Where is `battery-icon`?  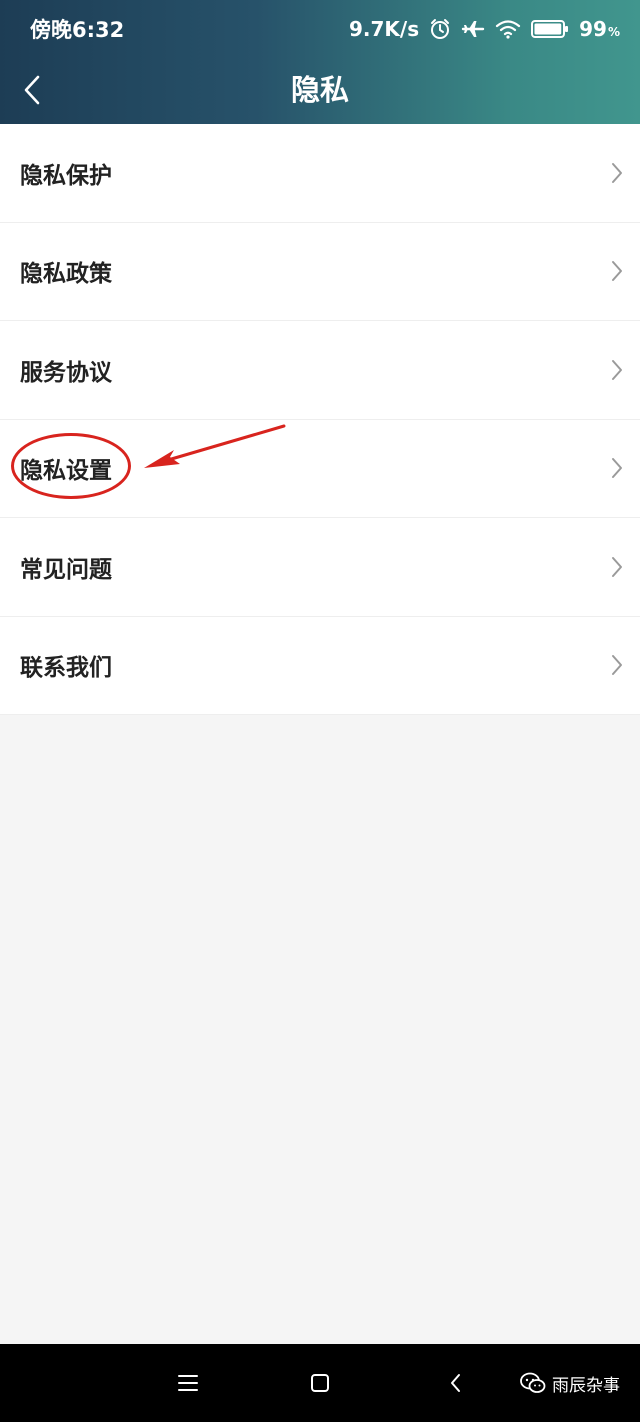 battery-icon is located at coordinates (550, 29).